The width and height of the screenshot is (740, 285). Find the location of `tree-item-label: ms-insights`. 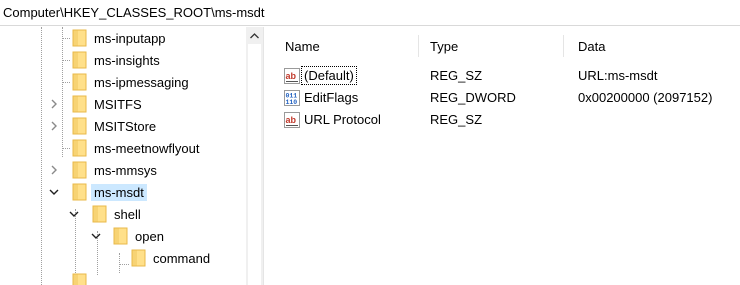

tree-item-label: ms-insights is located at coordinates (127, 60).